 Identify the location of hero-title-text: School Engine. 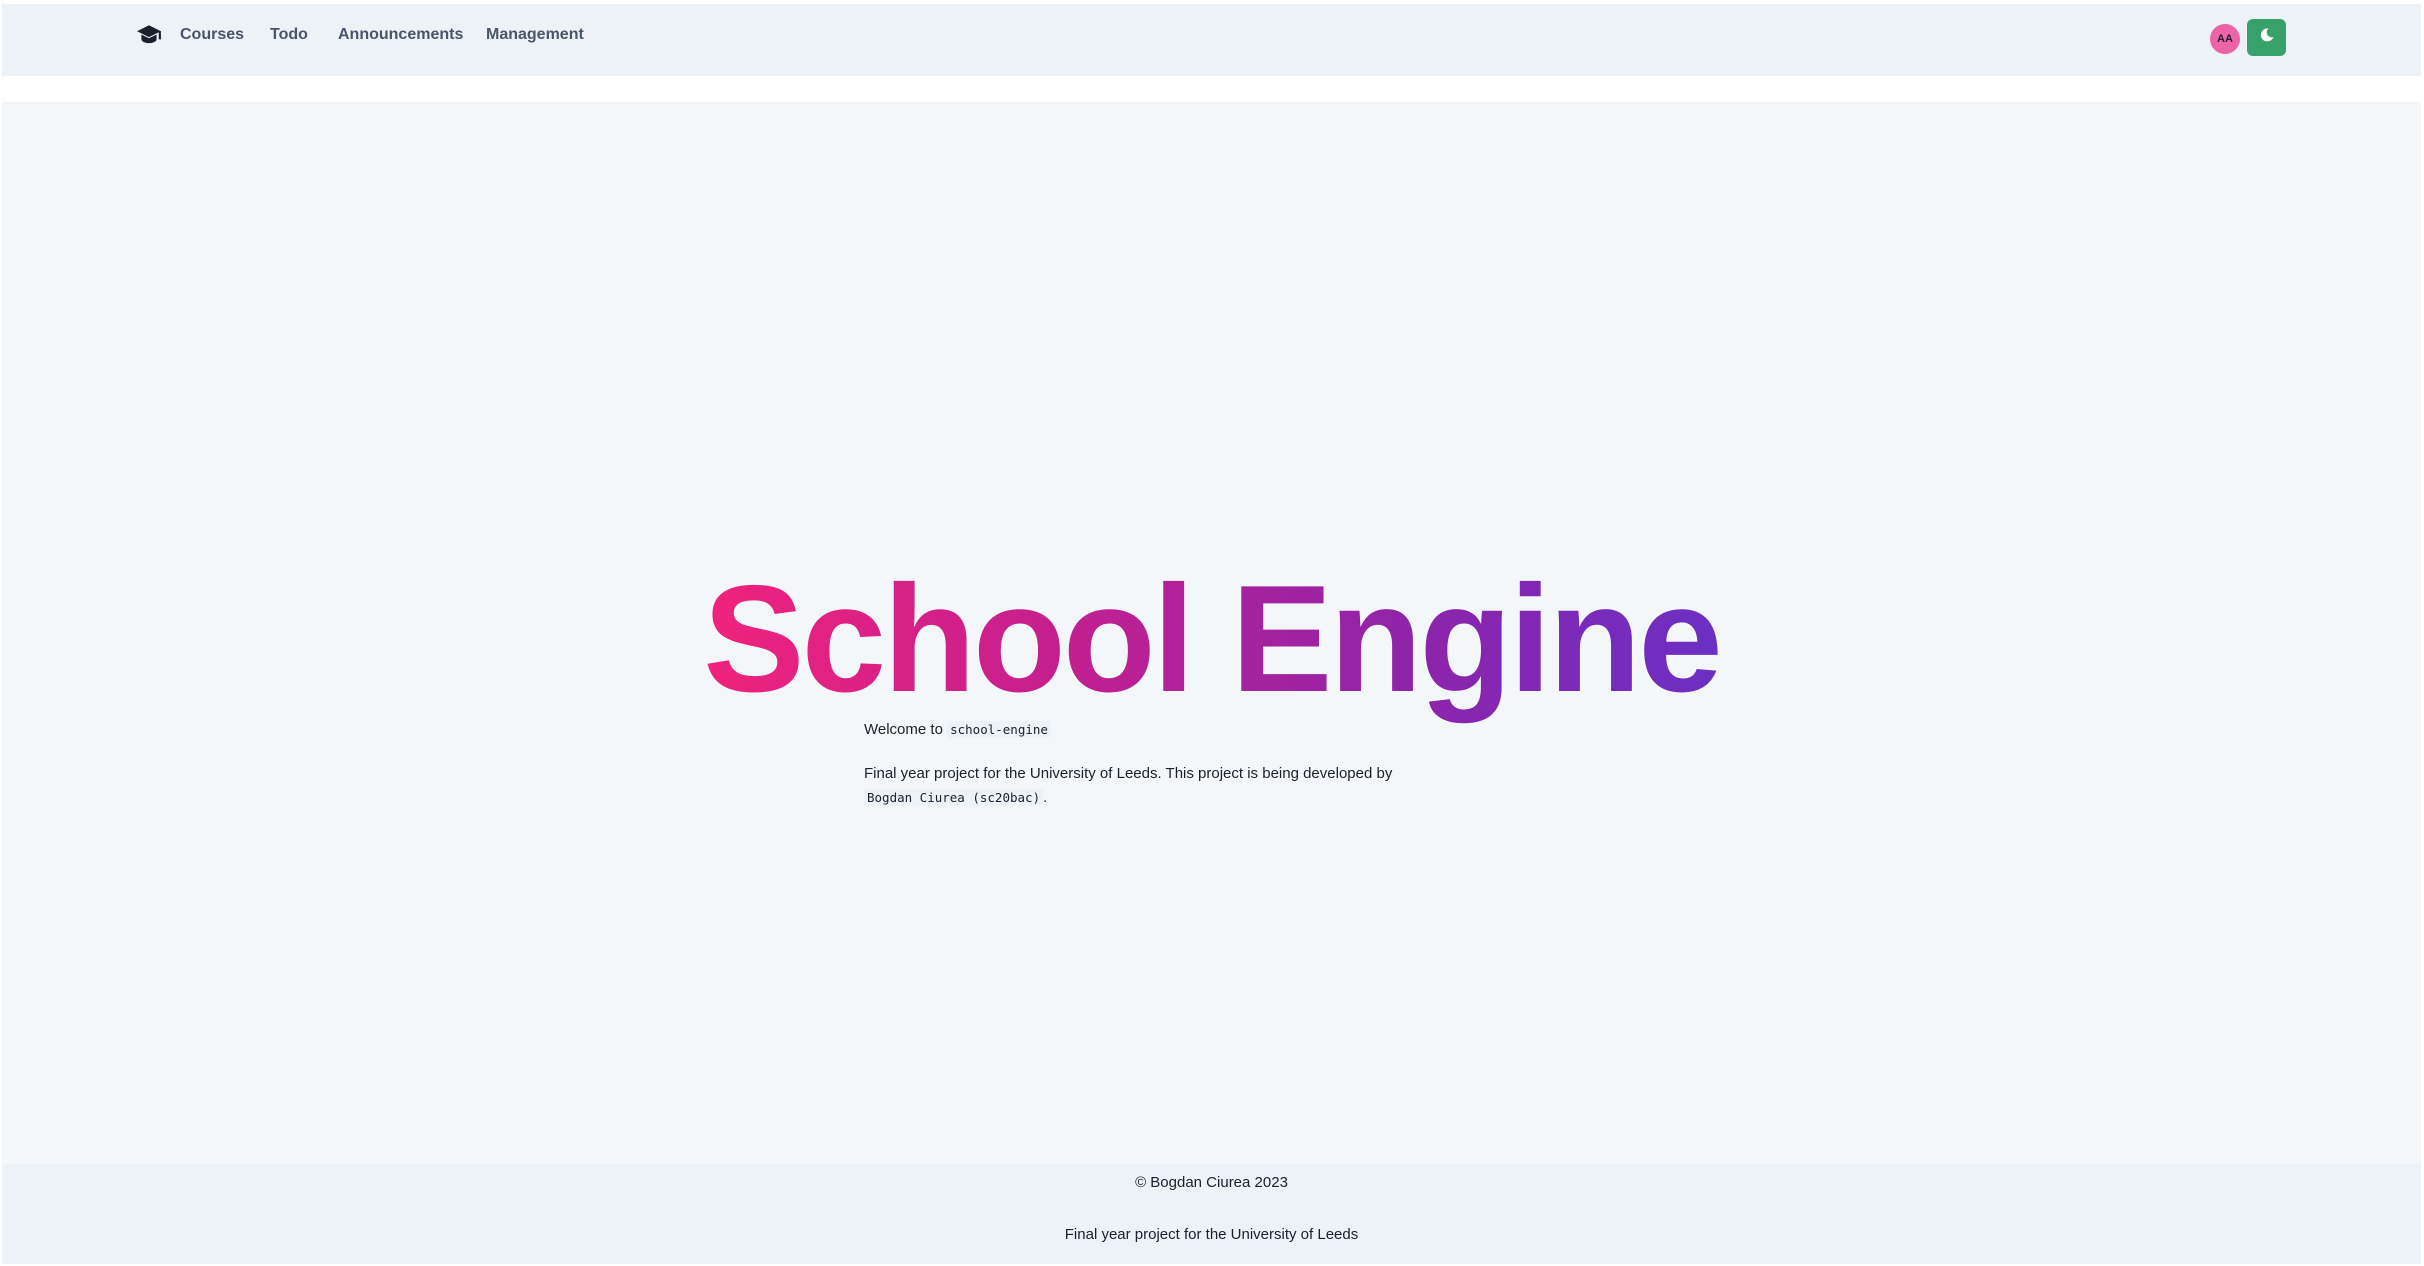
(1213, 639).